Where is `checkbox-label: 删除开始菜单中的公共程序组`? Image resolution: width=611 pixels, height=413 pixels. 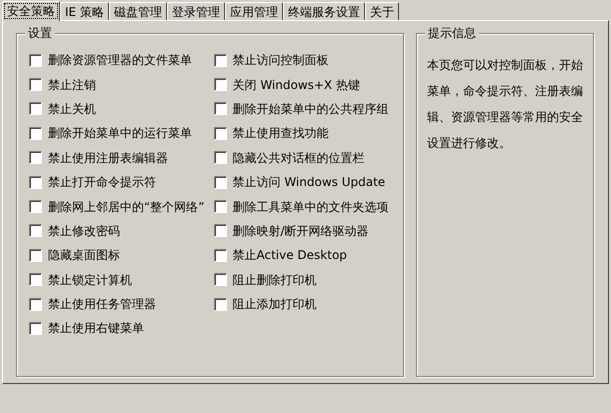 checkbox-label: 删除开始菜单中的公共程序组 is located at coordinates (310, 109).